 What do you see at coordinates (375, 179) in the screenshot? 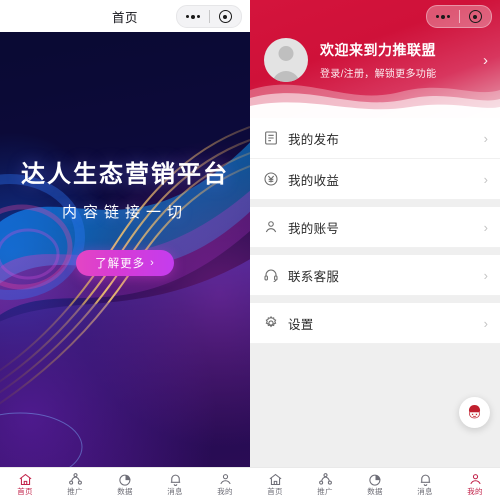
I see `menu-item-my-earnings: 我的收益 ›` at bounding box center [375, 179].